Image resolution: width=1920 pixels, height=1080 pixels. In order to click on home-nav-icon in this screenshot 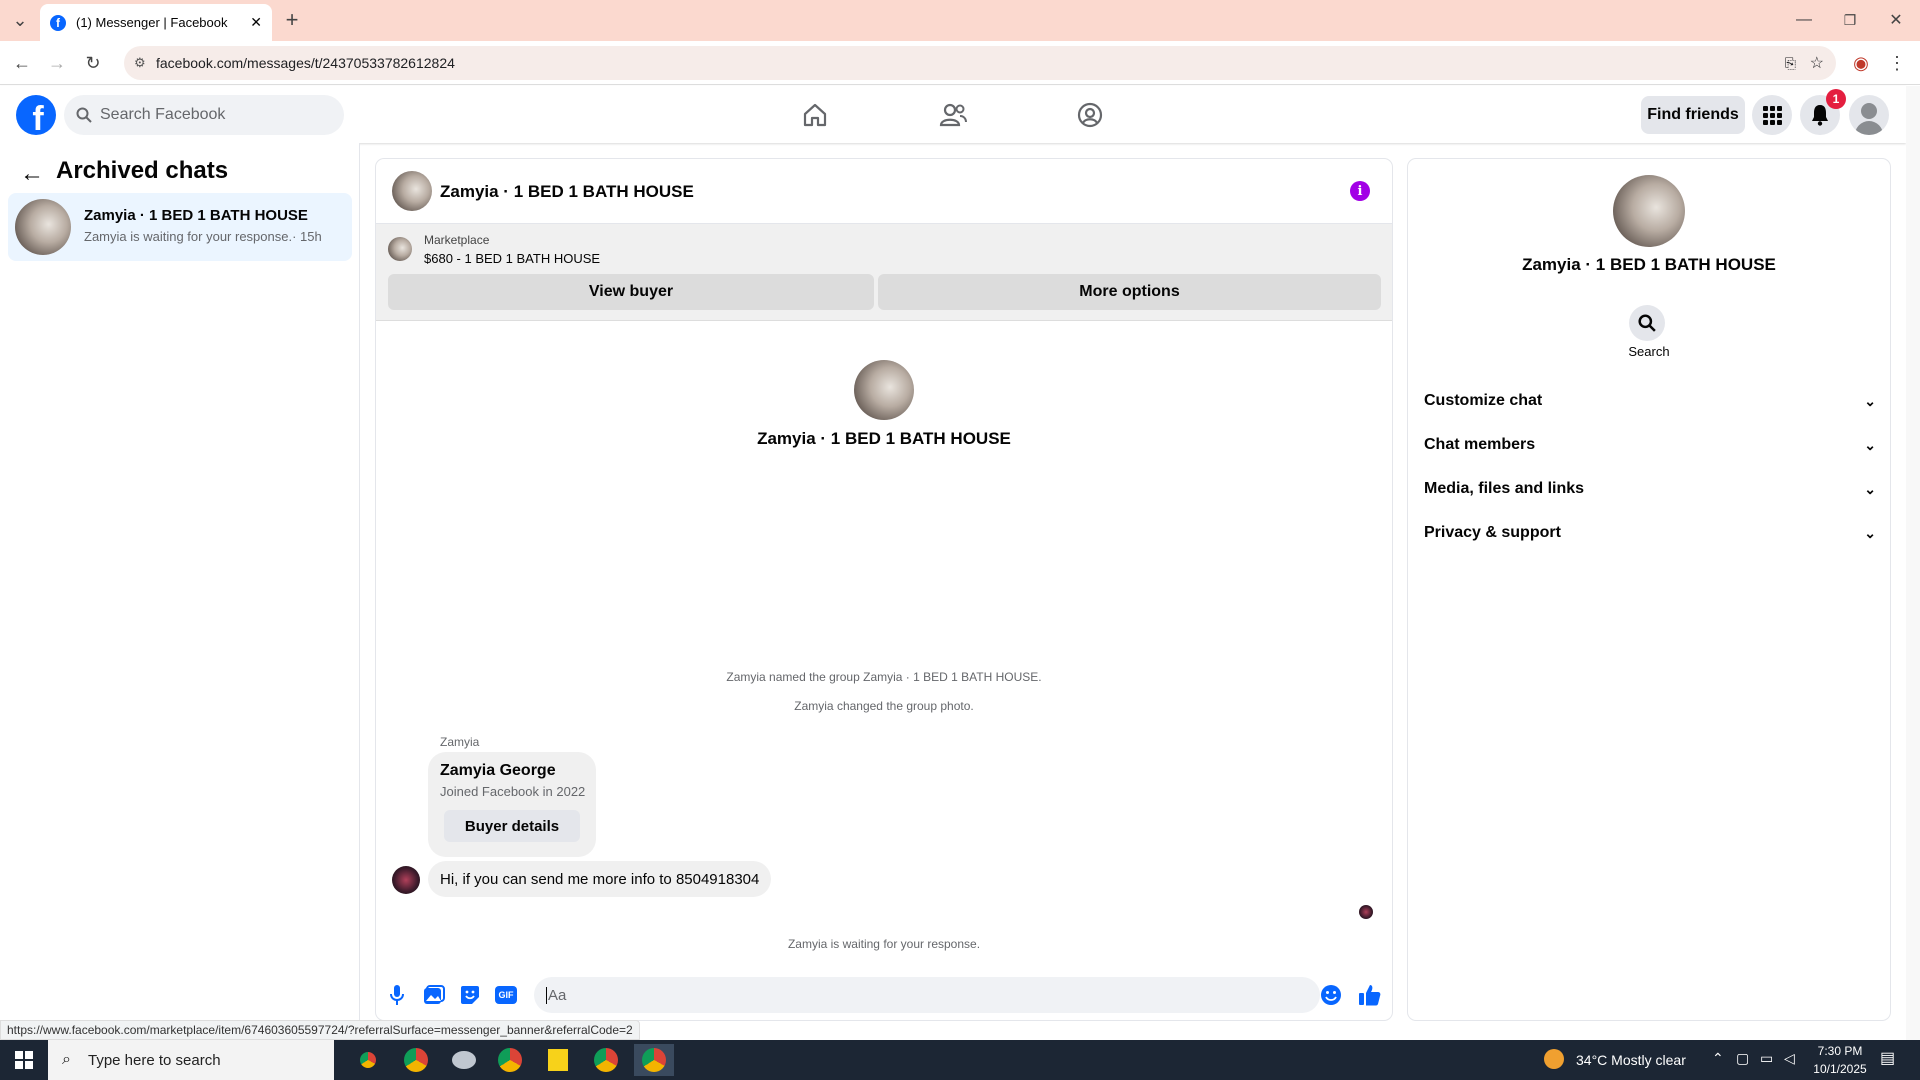, I will do `click(815, 115)`.